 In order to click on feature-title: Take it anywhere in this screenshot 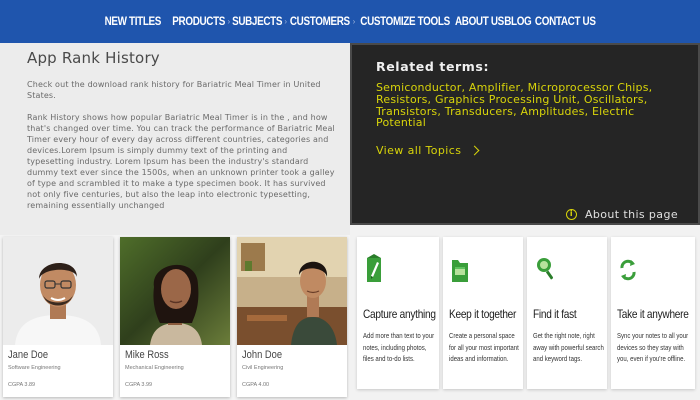, I will do `click(653, 314)`.